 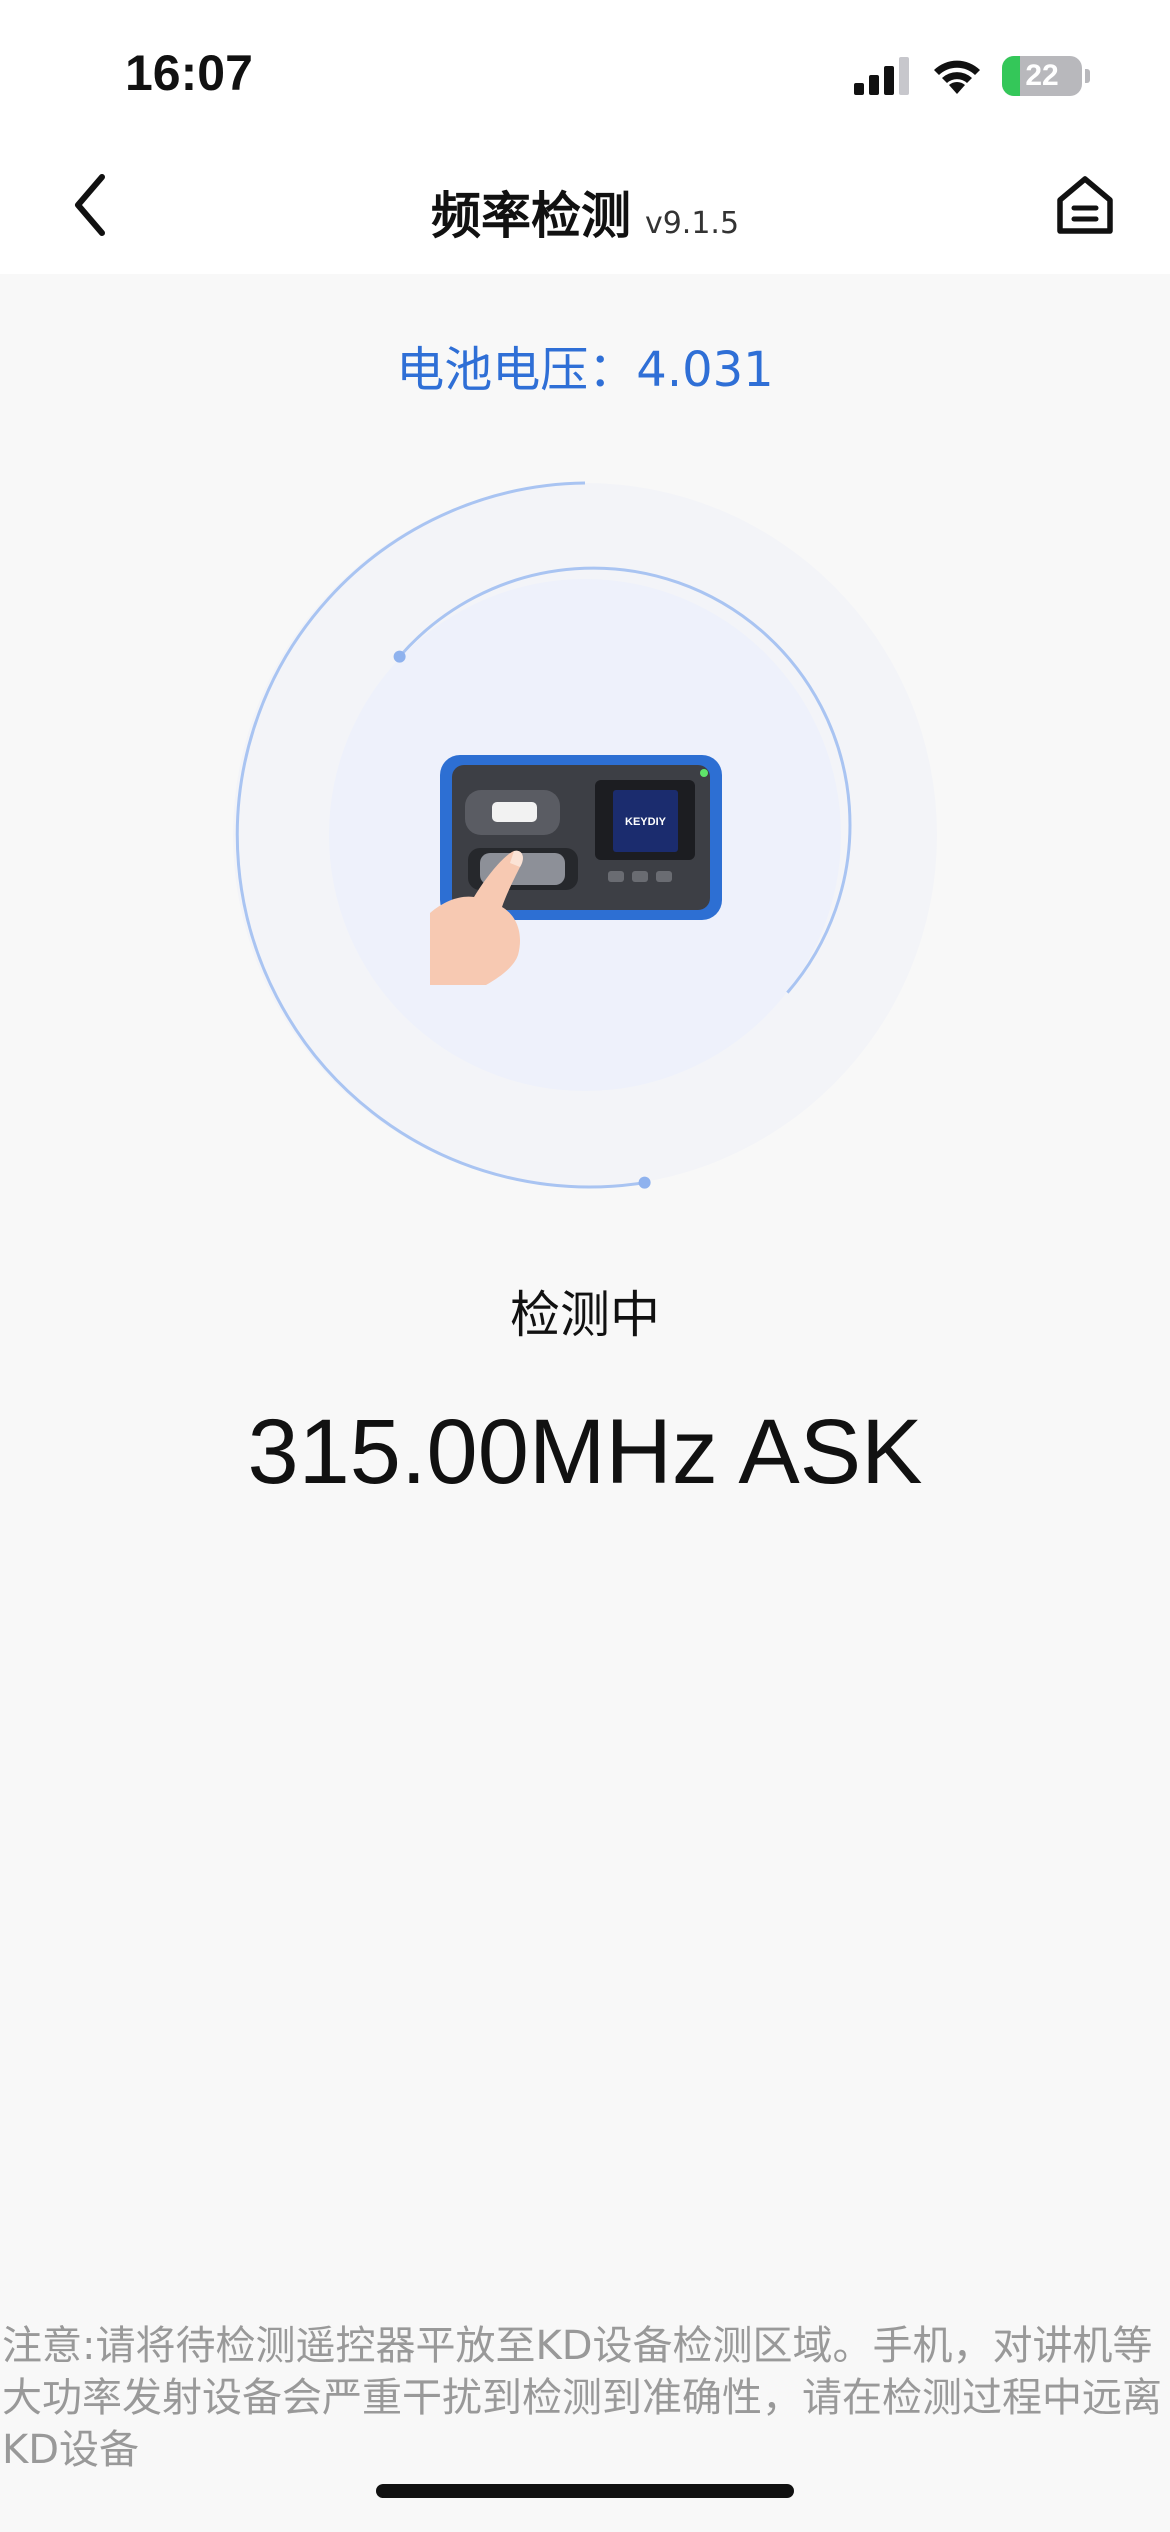 I want to click on status-icons: 22, so click(x=972, y=76).